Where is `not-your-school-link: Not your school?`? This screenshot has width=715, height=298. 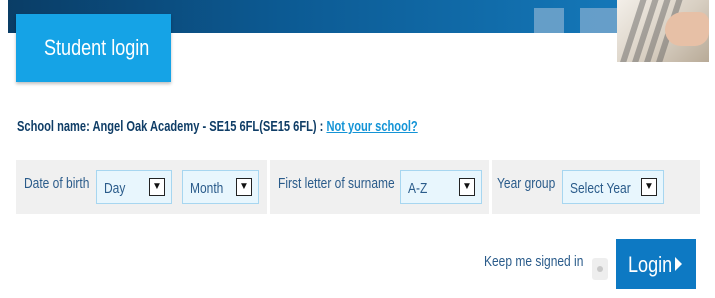 not-your-school-link: Not your school? is located at coordinates (371, 126).